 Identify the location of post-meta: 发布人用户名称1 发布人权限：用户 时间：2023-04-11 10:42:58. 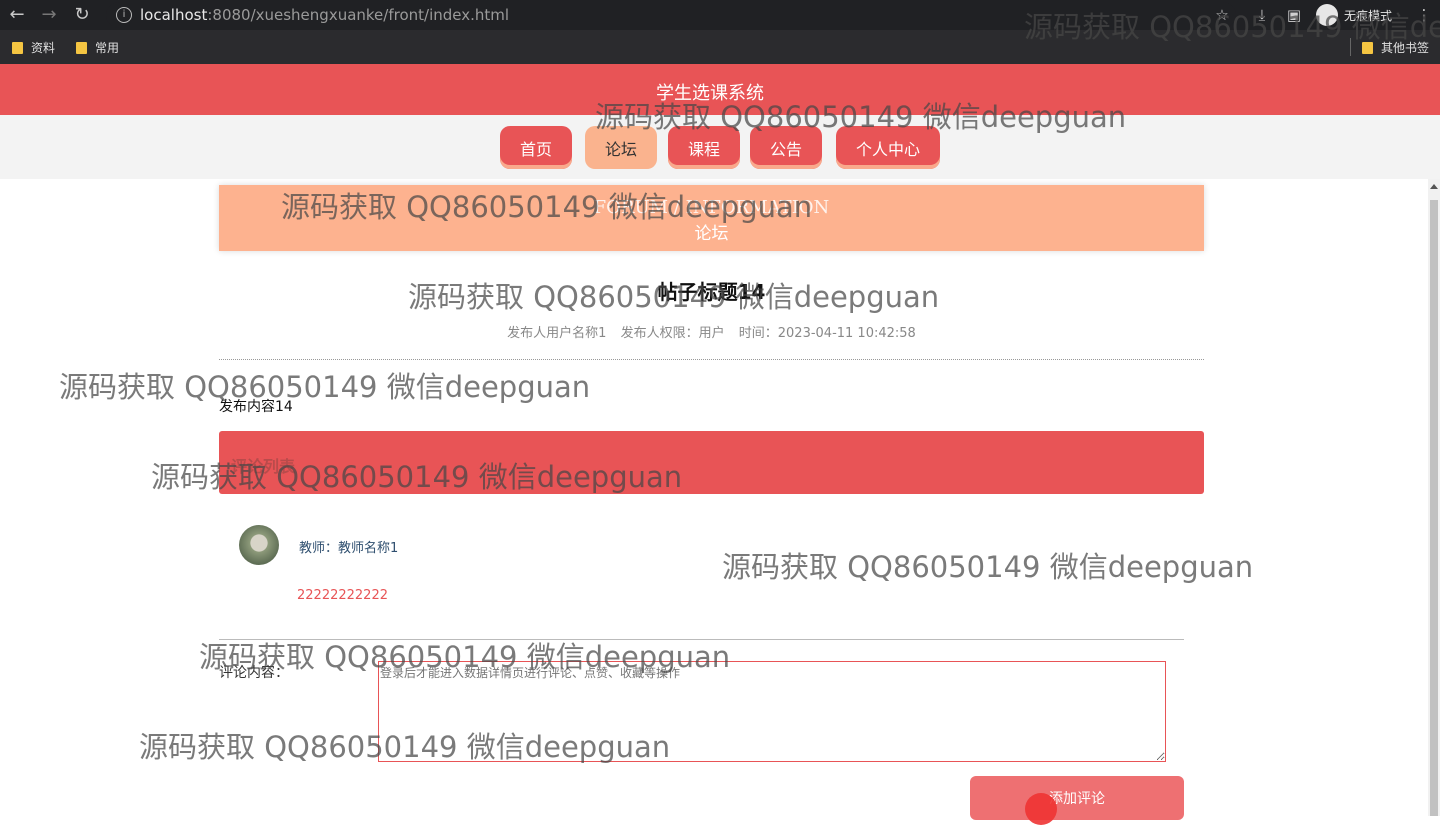
(711, 331).